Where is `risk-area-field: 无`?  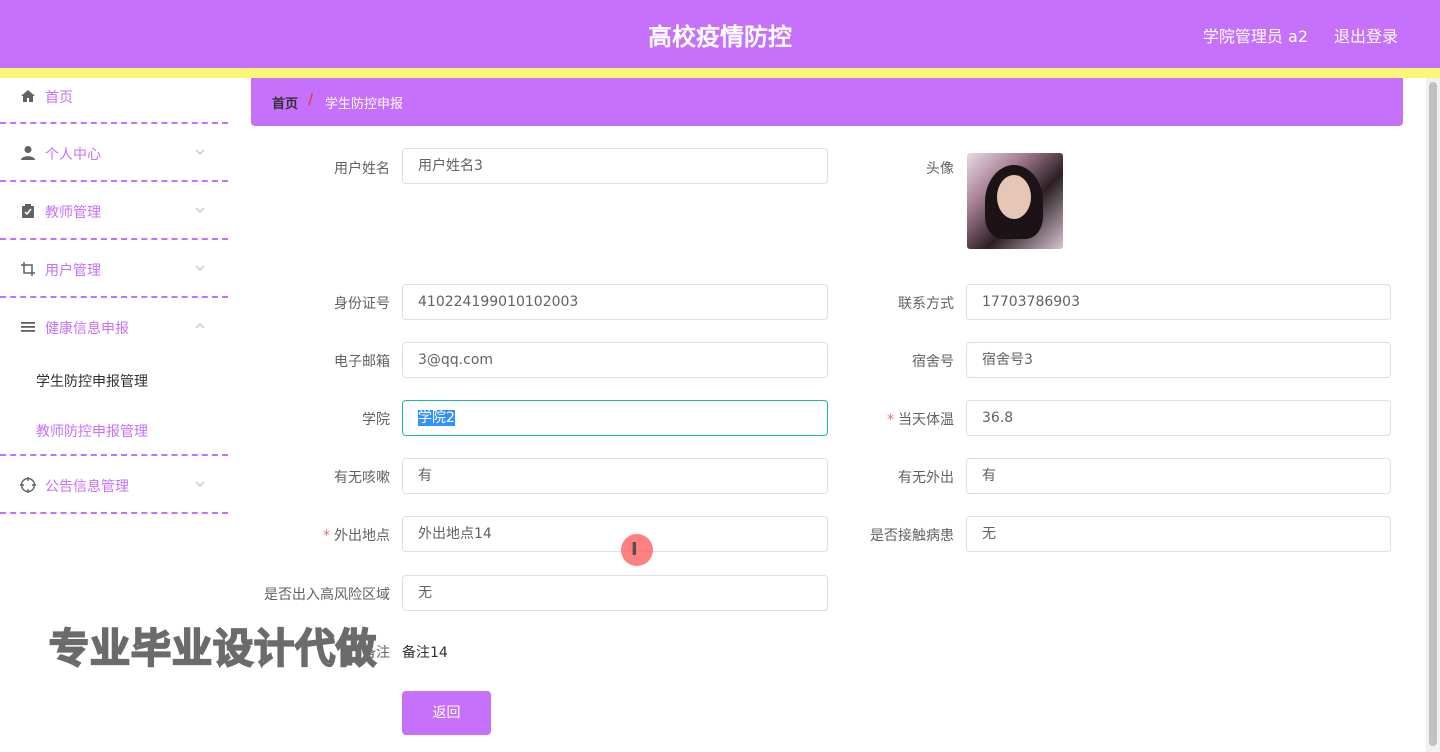 risk-area-field: 无 is located at coordinates (615, 593).